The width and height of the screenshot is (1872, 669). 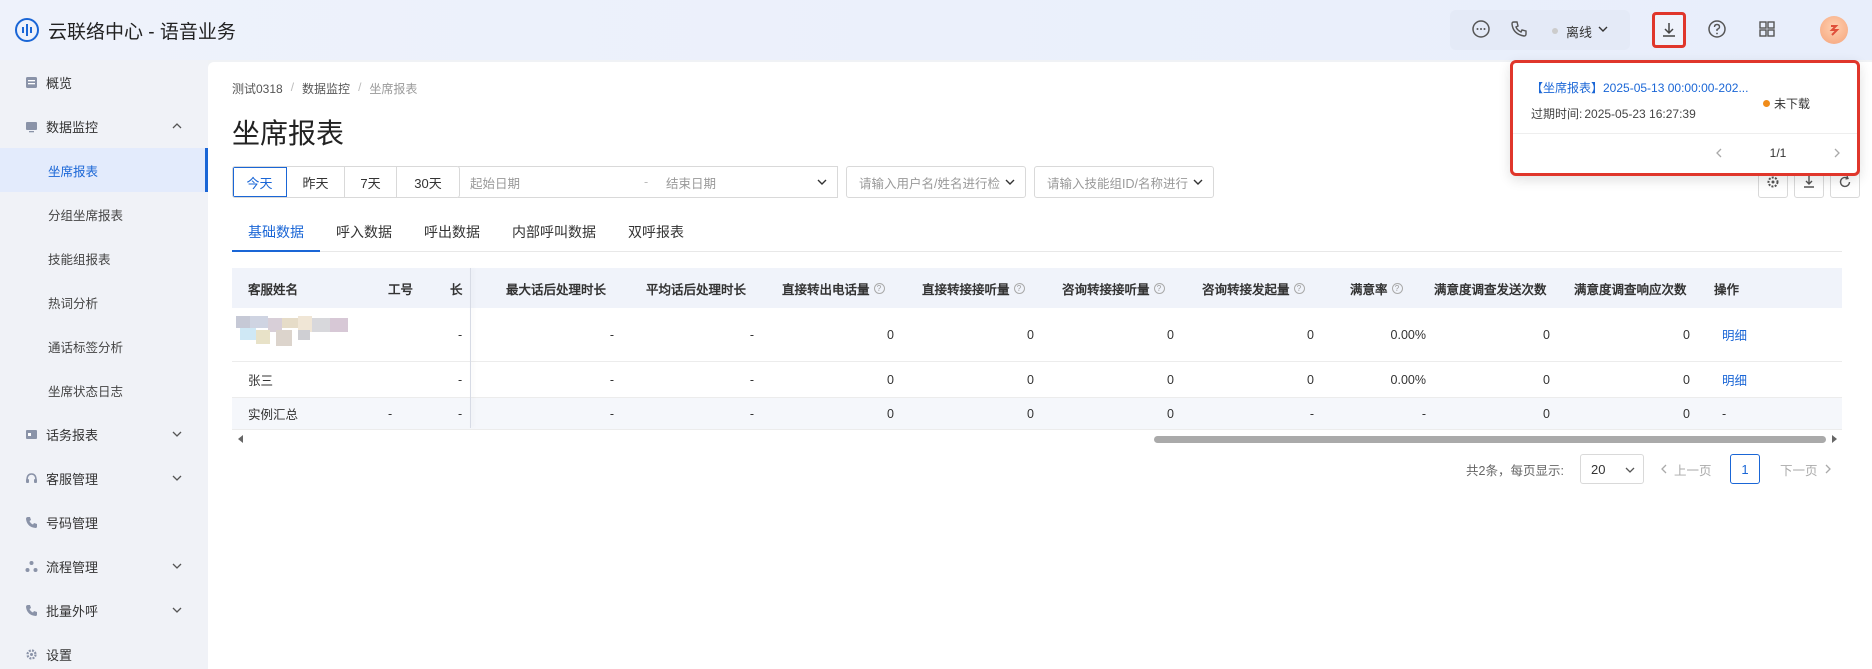 I want to click on breadcrumb-item: 测试0318, so click(x=257, y=88).